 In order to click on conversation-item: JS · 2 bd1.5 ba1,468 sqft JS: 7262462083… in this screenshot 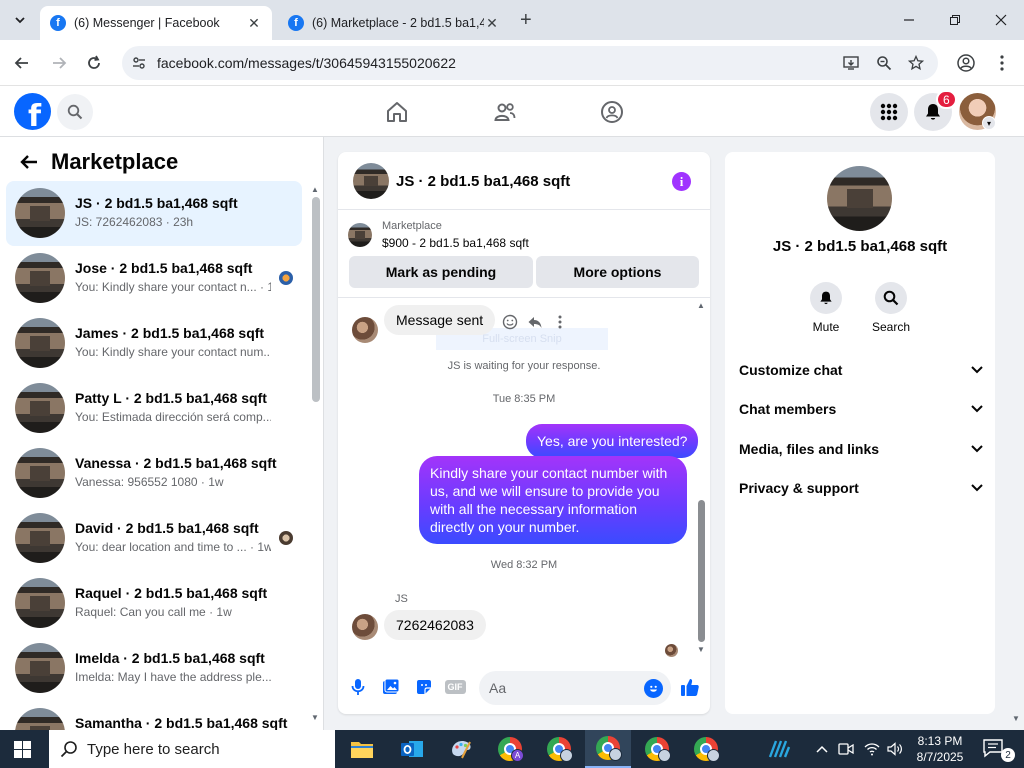, I will do `click(154, 213)`.